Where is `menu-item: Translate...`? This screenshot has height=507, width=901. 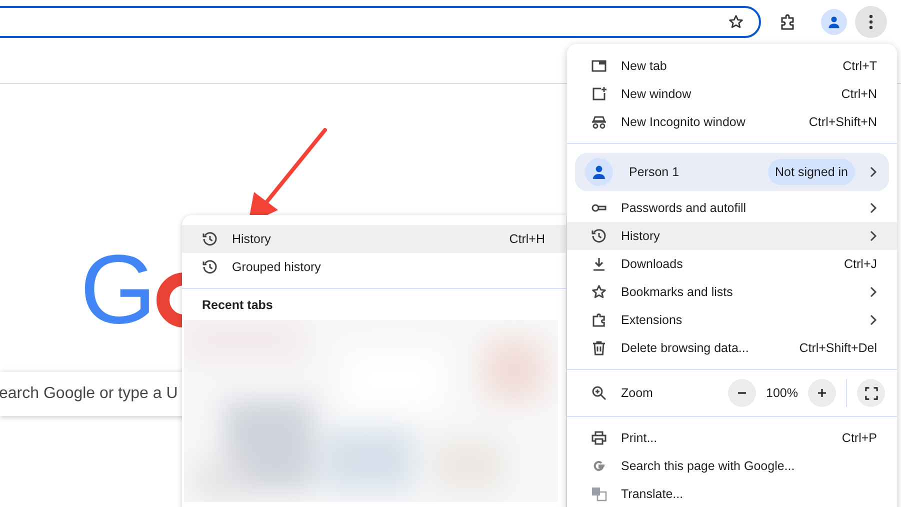 menu-item: Translate... is located at coordinates (732, 493).